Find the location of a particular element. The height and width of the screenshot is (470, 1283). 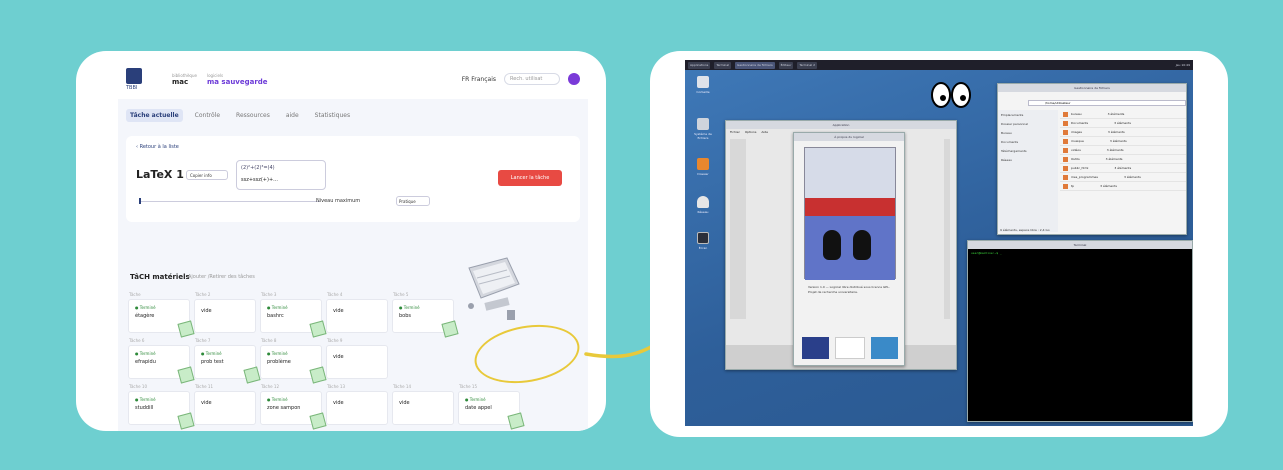

taskbar-item: Applications is located at coordinates (699, 65).